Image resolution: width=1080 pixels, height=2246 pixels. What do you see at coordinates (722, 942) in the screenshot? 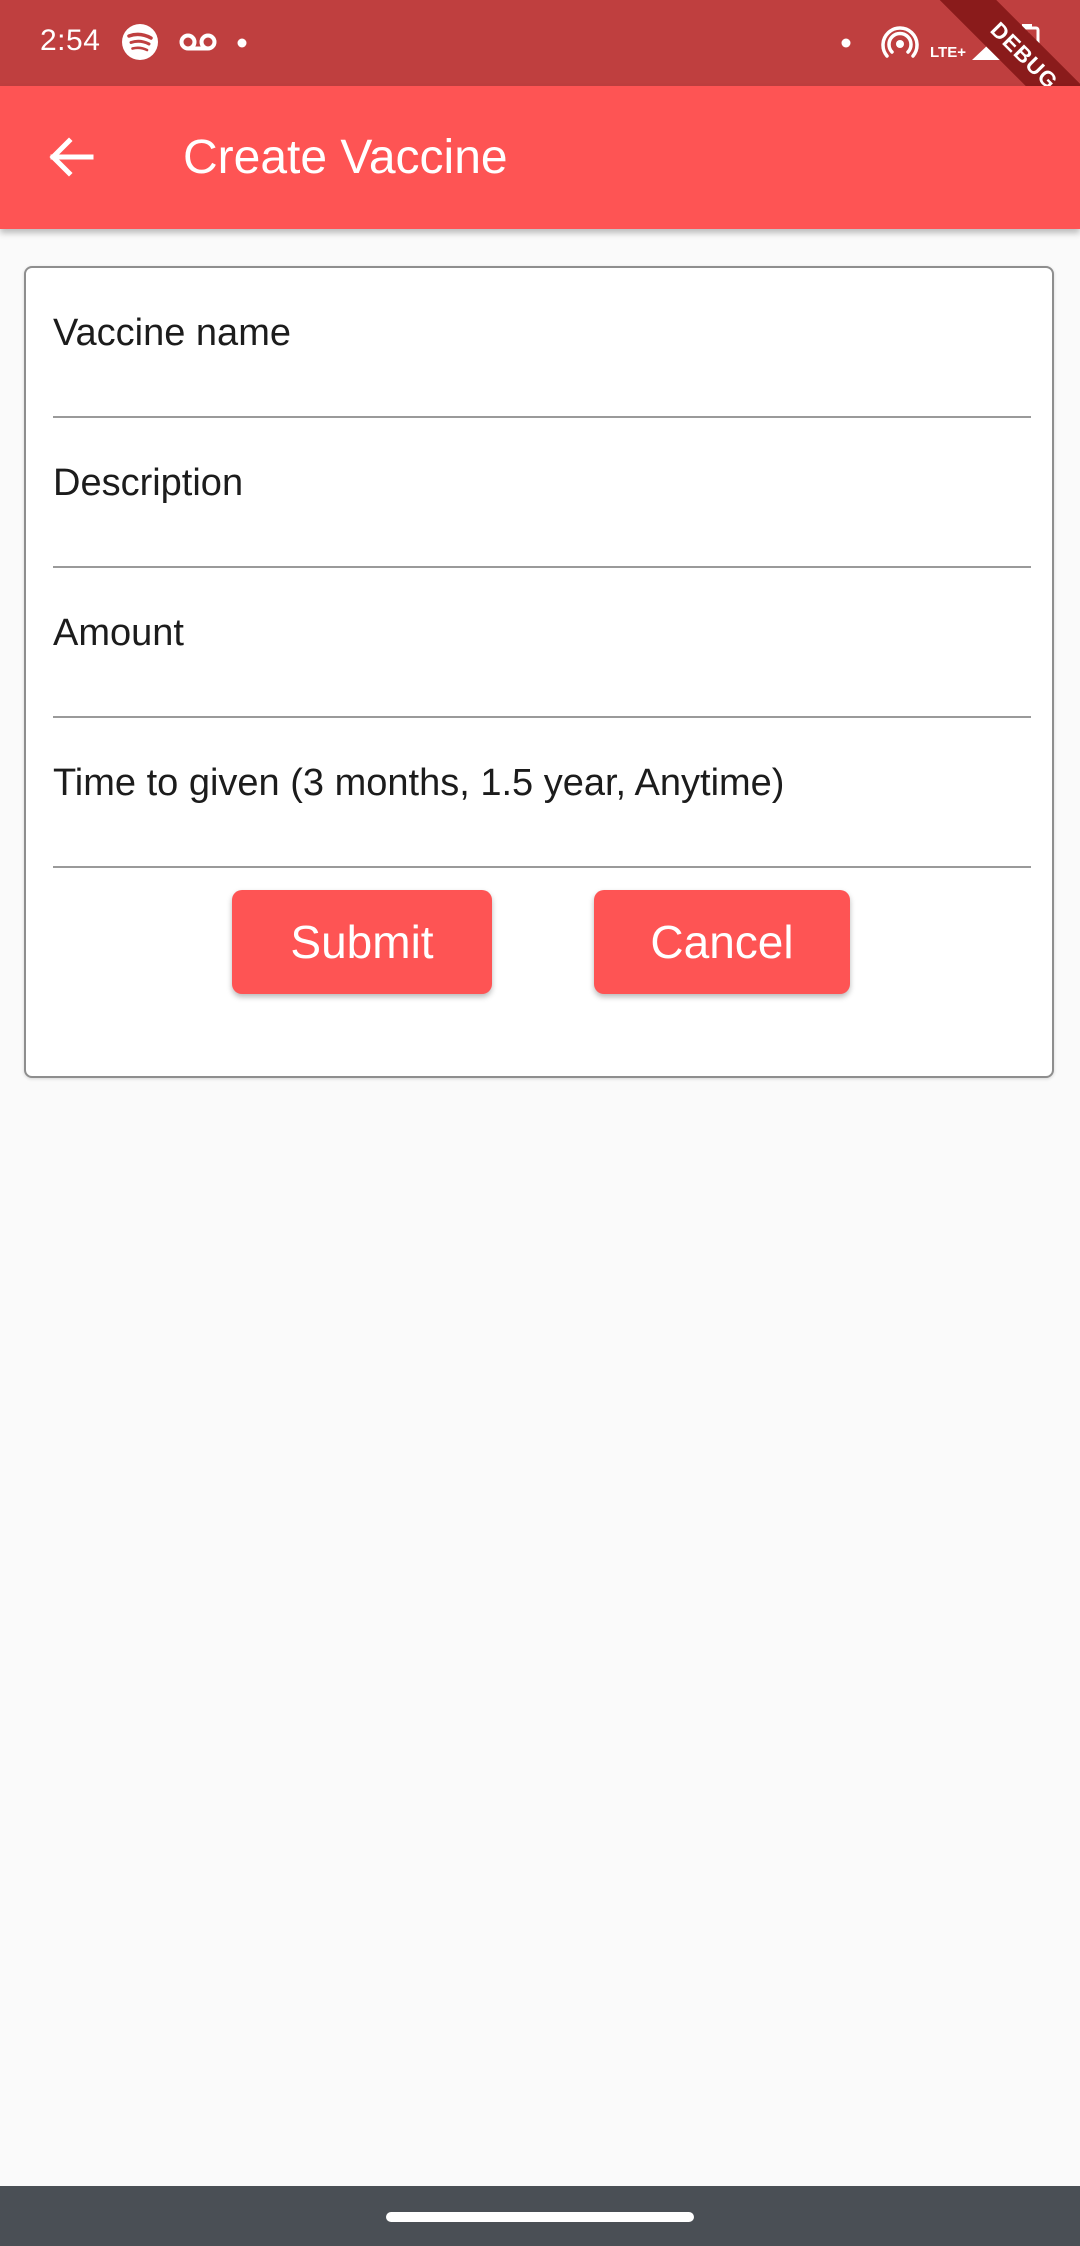
I see `cancel-button: Cancel` at bounding box center [722, 942].